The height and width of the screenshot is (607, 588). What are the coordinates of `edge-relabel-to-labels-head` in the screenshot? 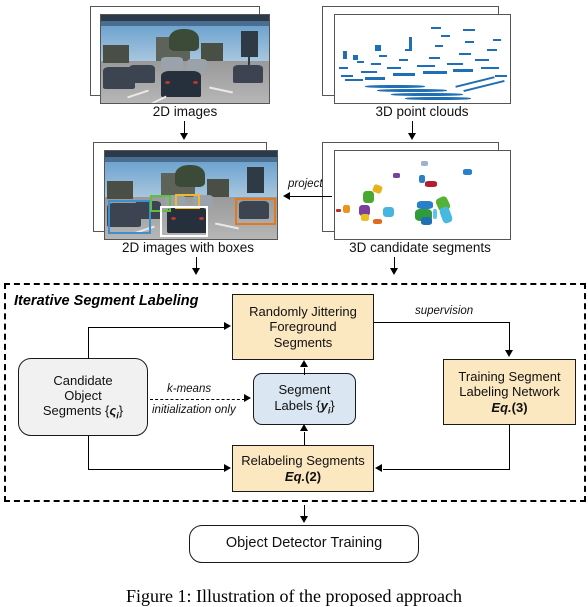 It's located at (303, 427).